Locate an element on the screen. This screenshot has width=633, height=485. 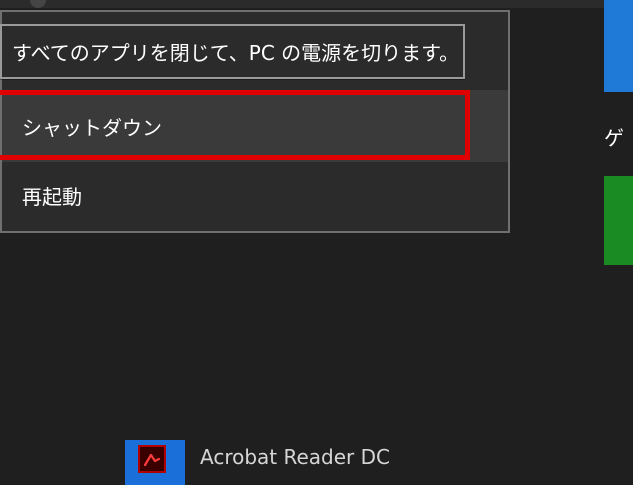
menu-item-restart: 再起動 is located at coordinates (255, 195).